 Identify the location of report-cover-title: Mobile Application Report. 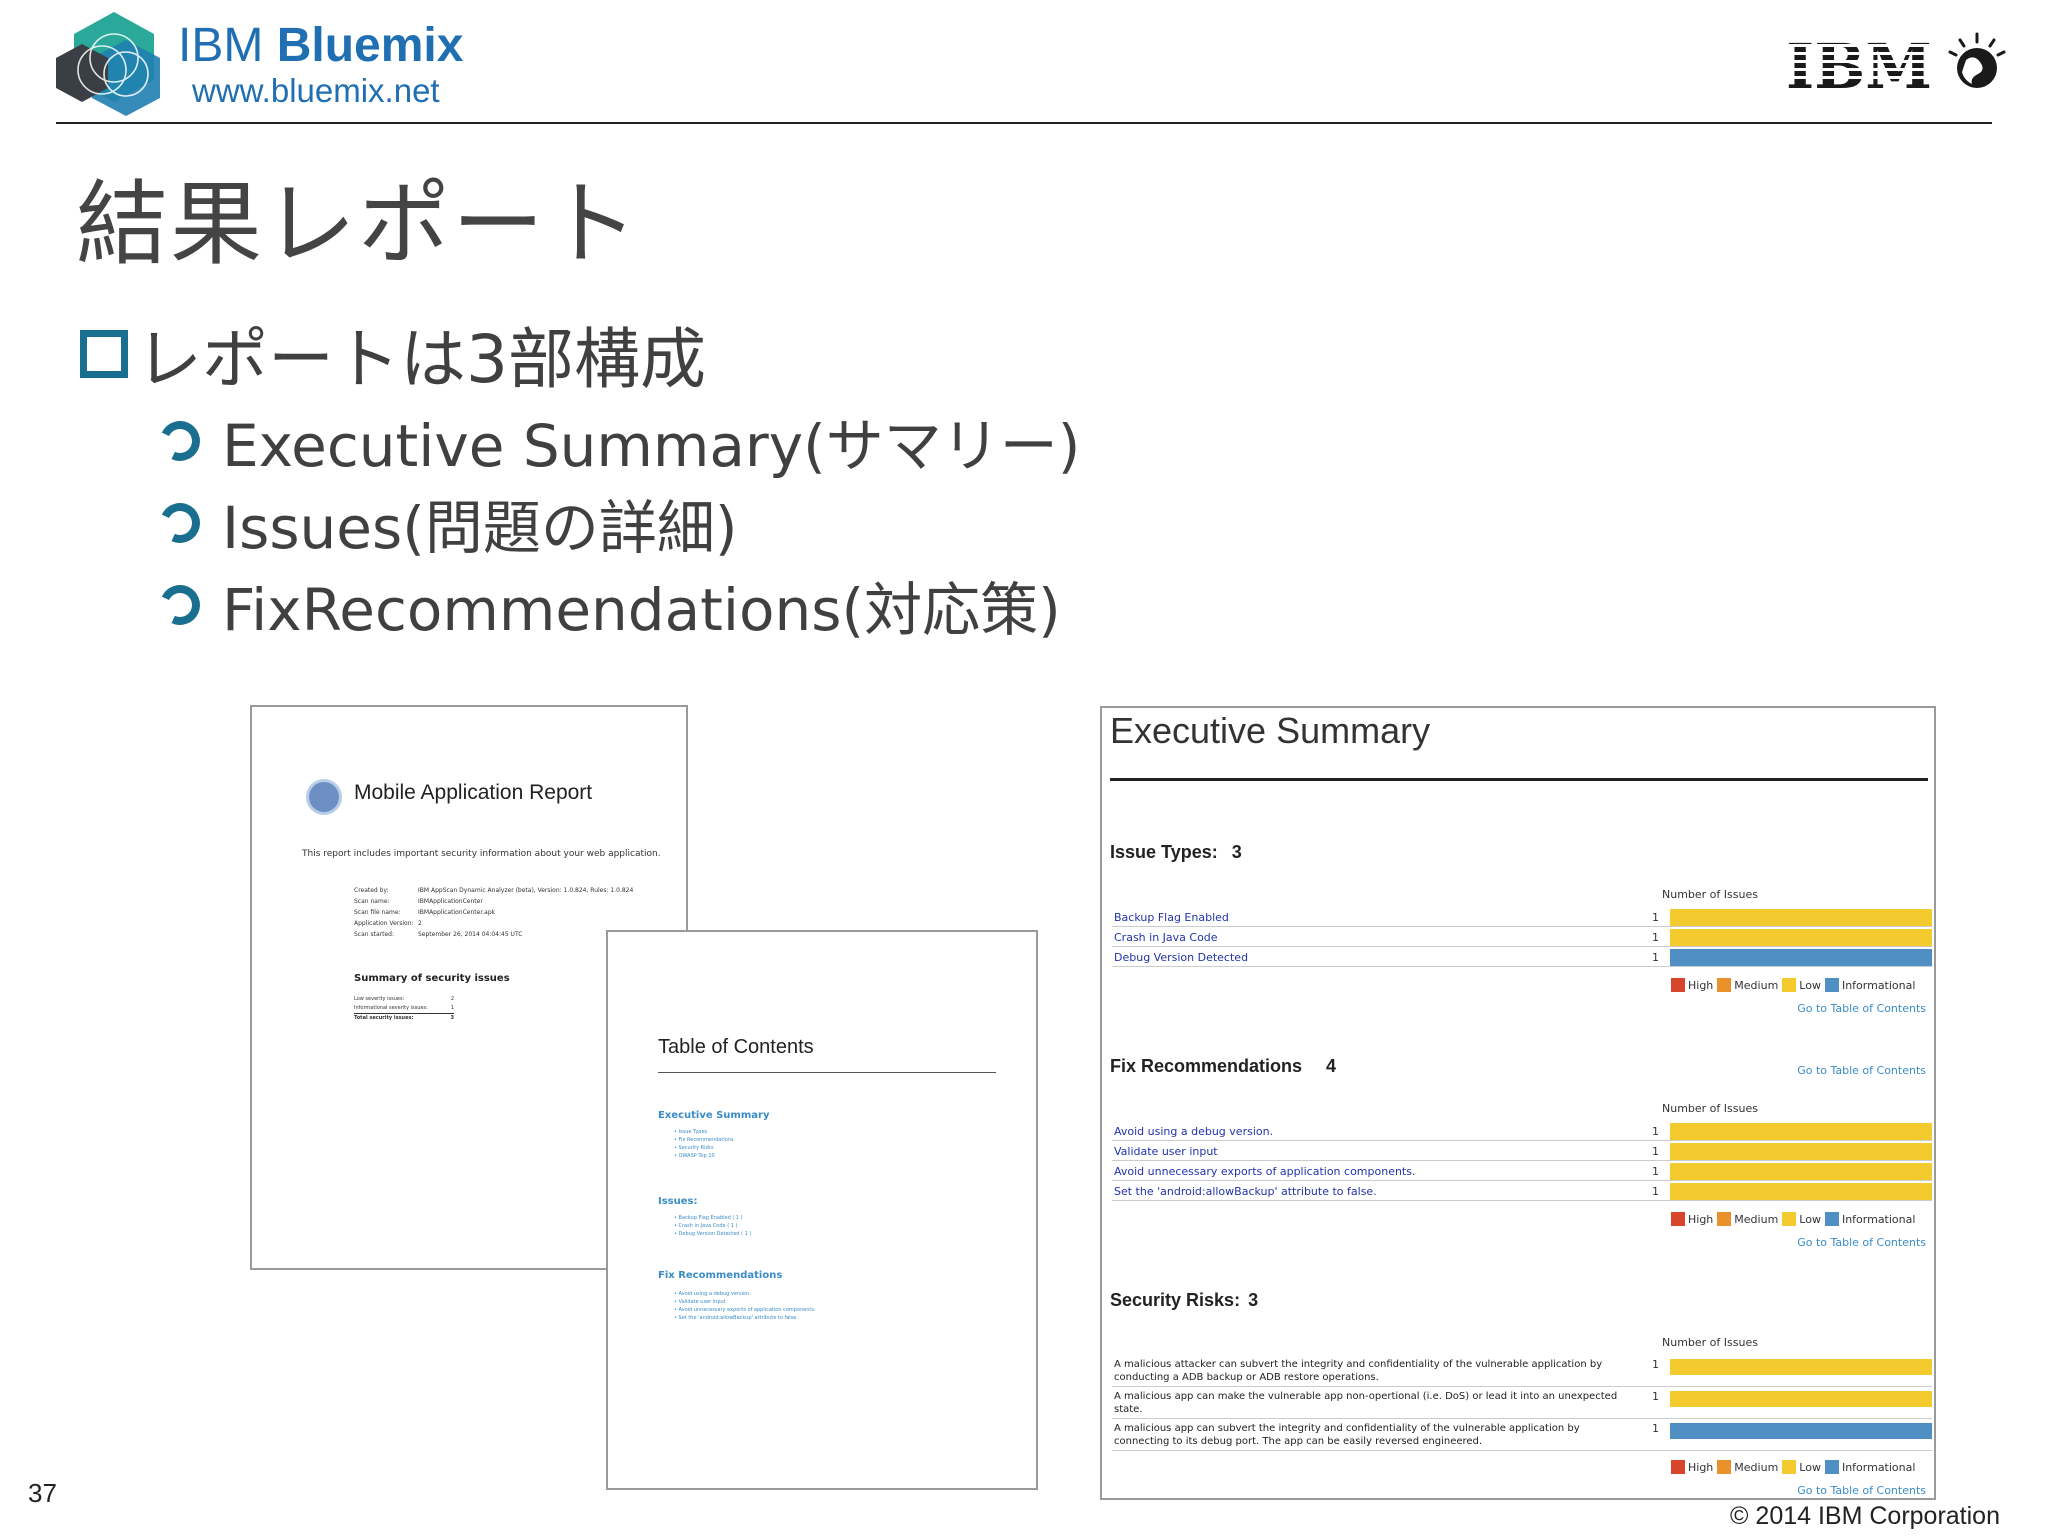
(473, 792).